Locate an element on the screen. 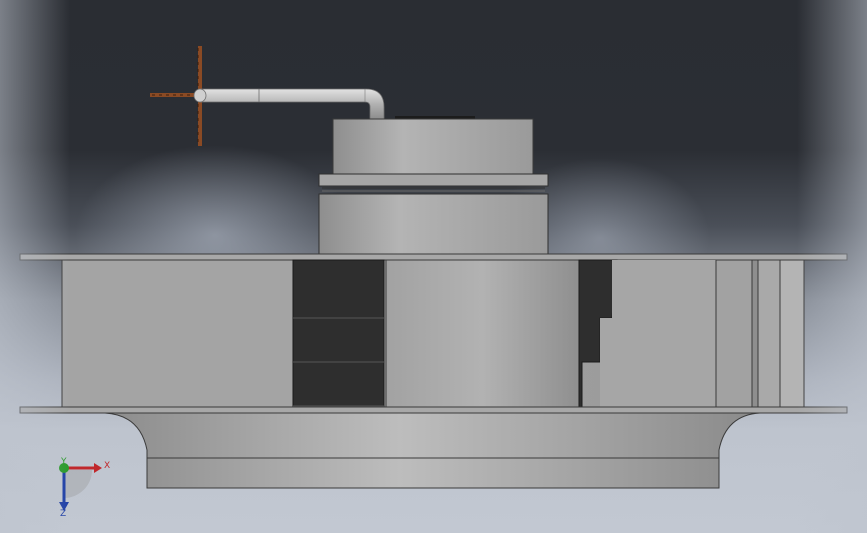  pipe is located at coordinates (289, 104).